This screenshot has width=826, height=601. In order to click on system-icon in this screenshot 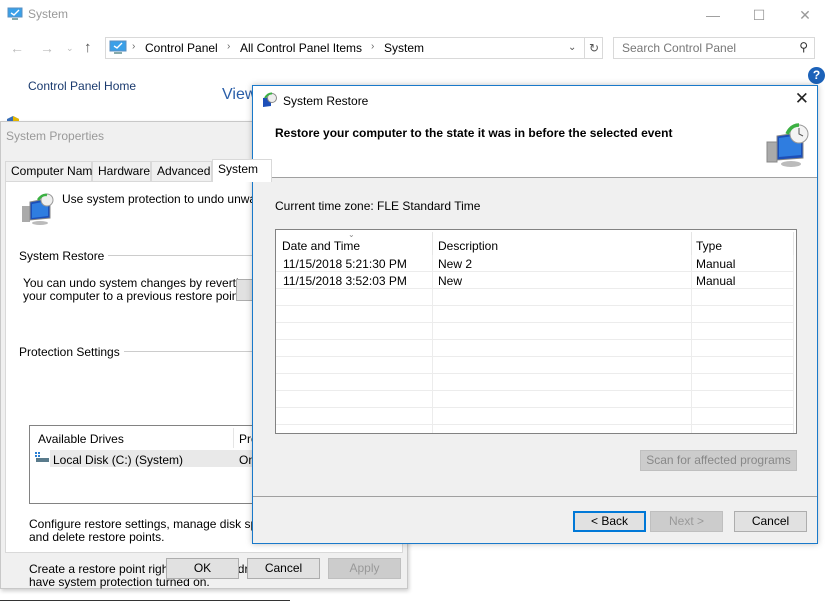, I will do `click(15, 13)`.